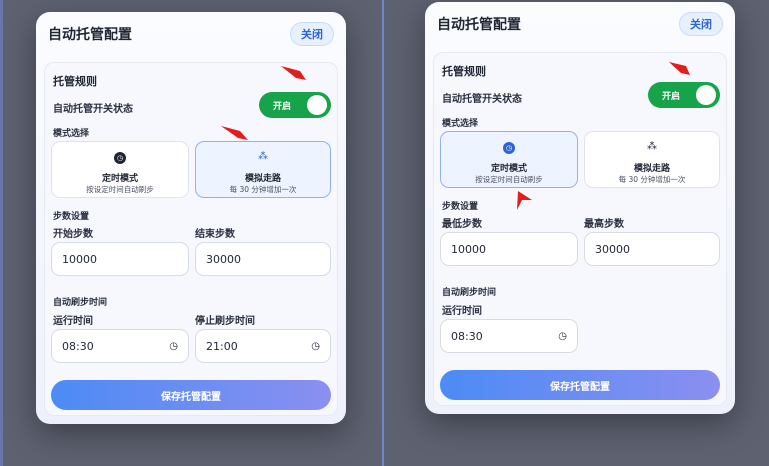 The image size is (769, 466). What do you see at coordinates (612, 249) in the screenshot?
I see `max-steps-value: 30000` at bounding box center [612, 249].